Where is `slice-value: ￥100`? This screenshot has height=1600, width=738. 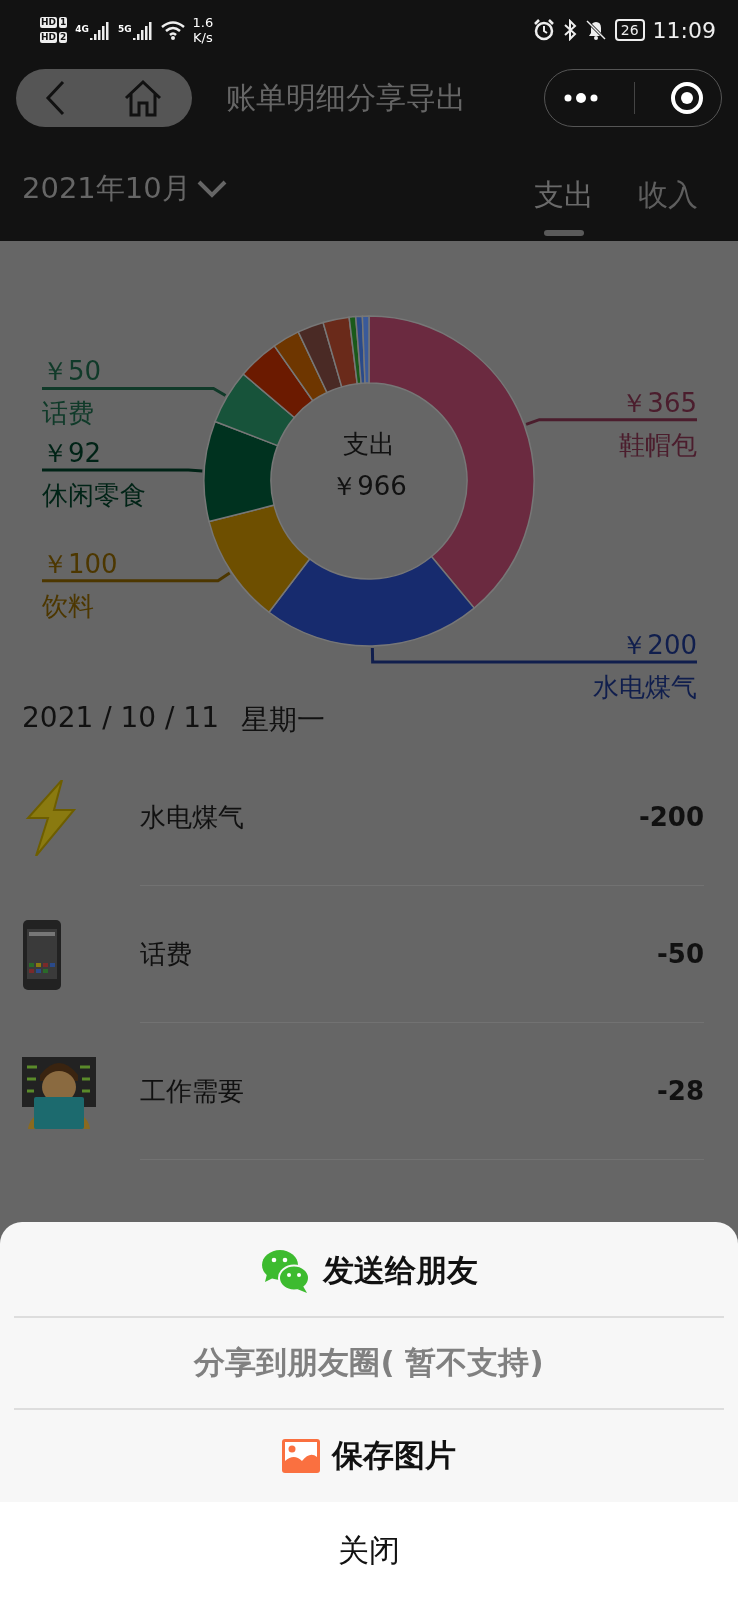 slice-value: ￥100 is located at coordinates (80, 563).